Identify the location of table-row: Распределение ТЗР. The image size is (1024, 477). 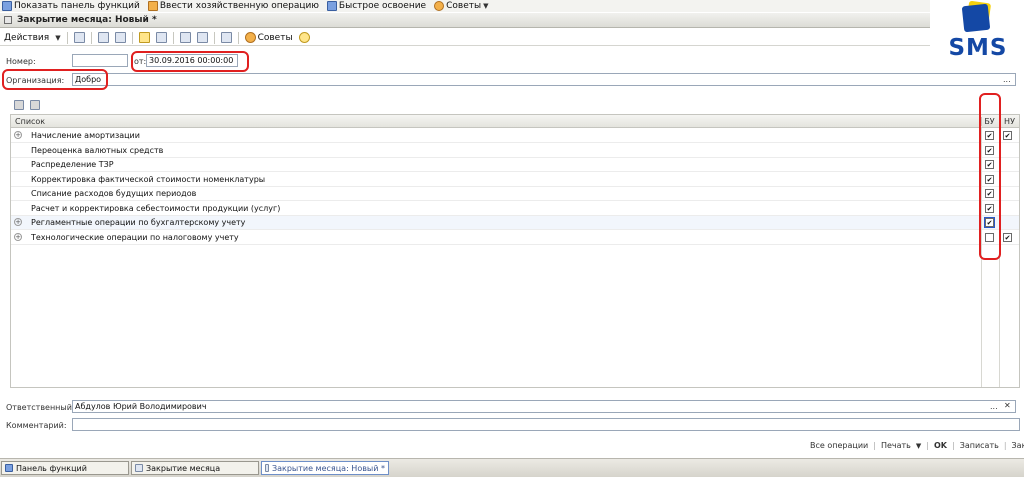
(515, 165).